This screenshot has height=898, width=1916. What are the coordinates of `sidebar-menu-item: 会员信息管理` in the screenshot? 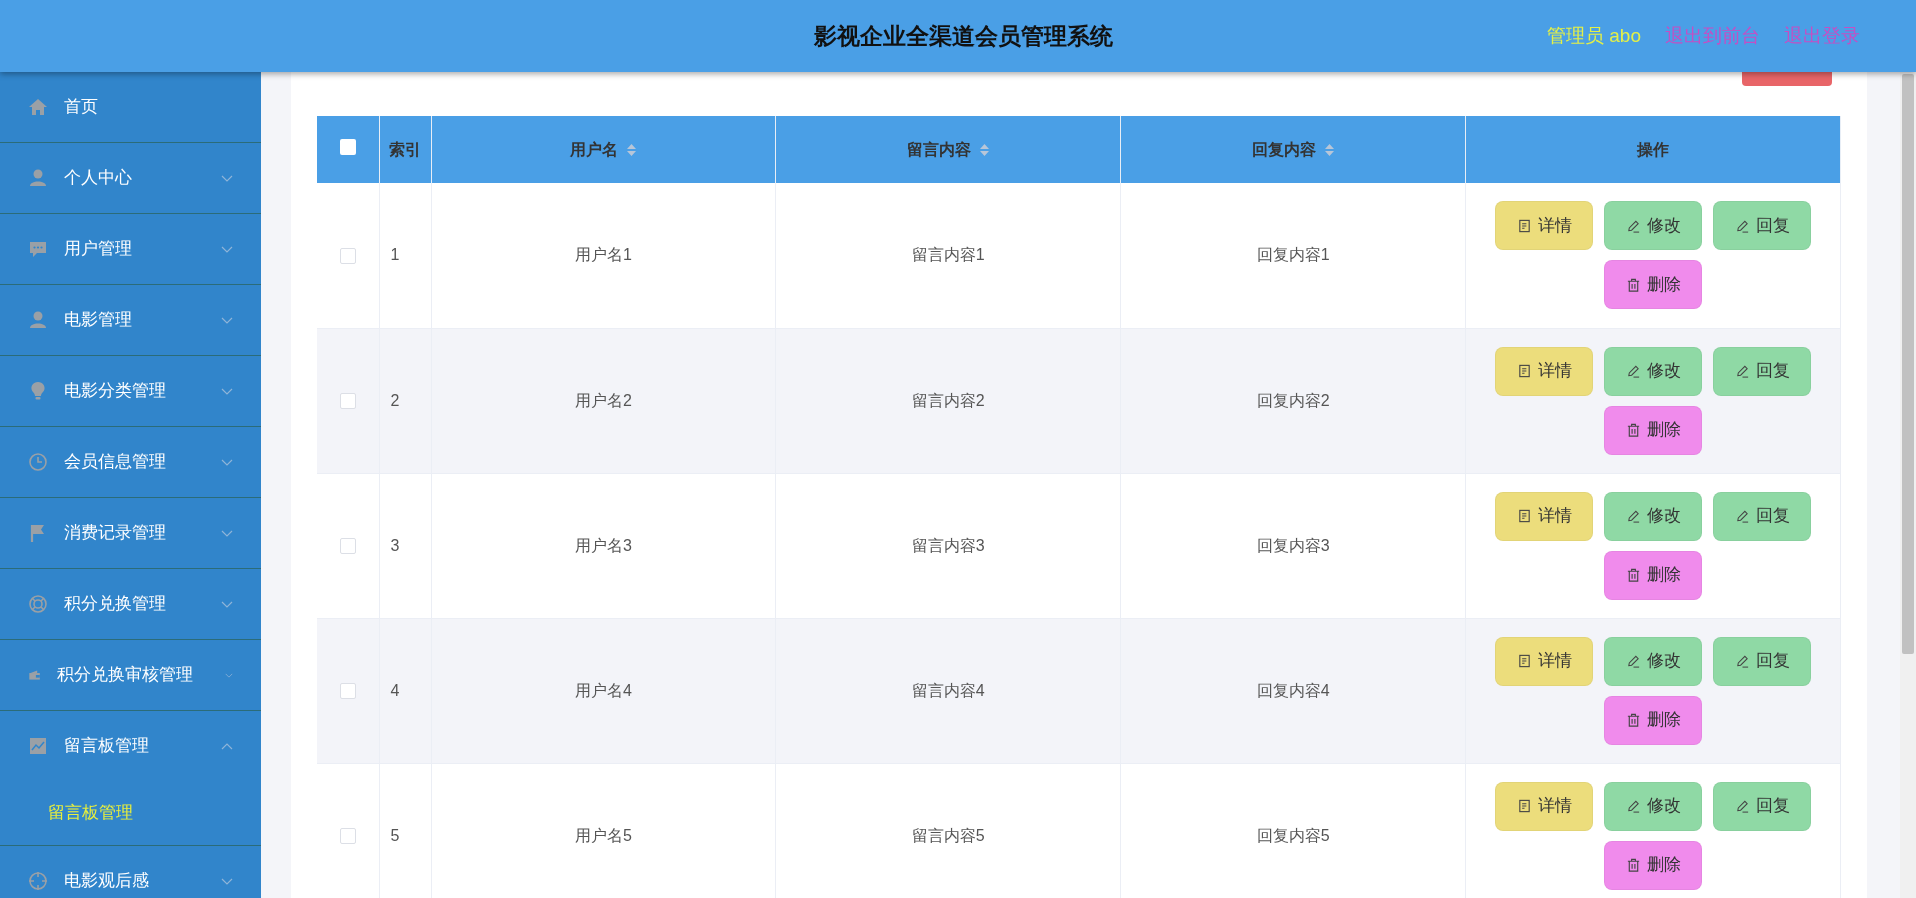 It's located at (130, 462).